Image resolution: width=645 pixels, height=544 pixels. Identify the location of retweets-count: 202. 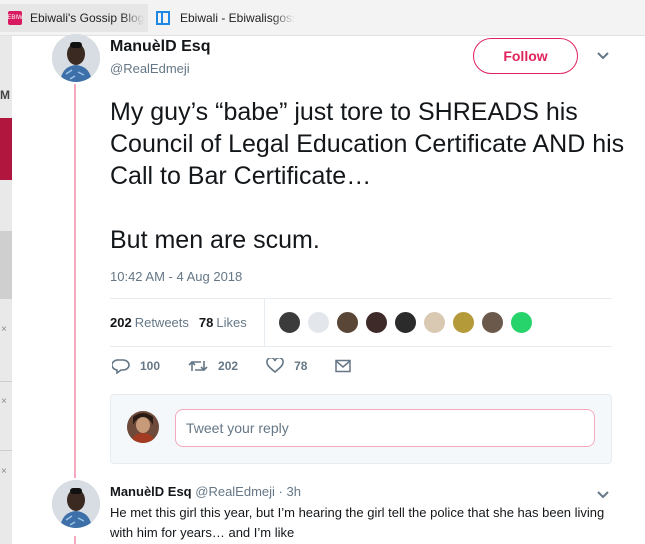
(121, 322).